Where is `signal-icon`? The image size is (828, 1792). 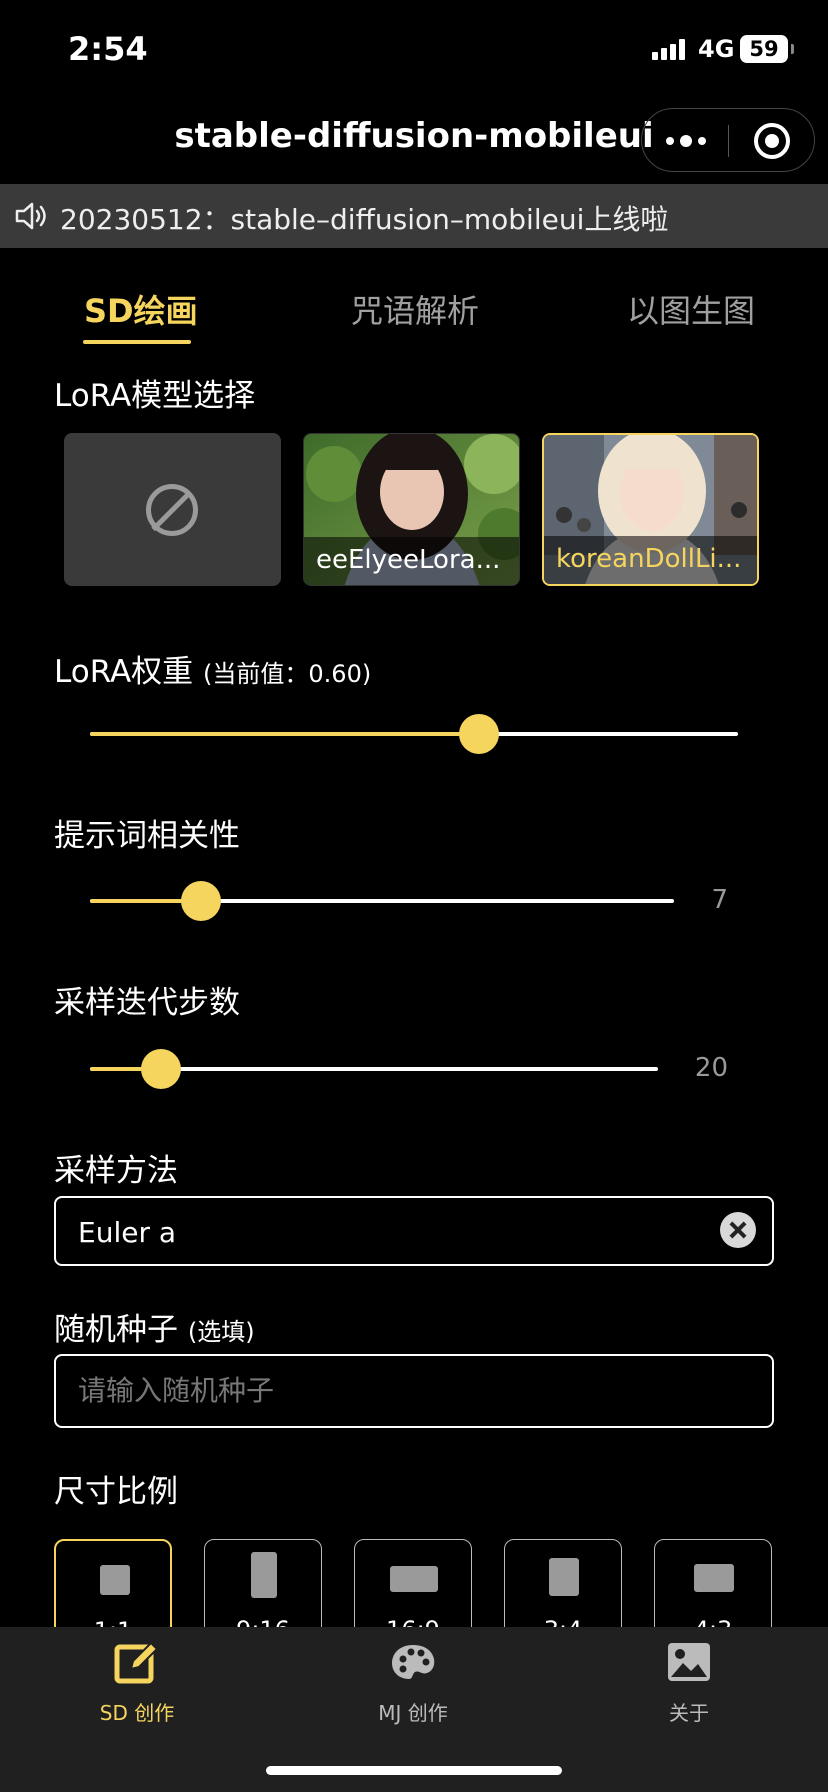
signal-icon is located at coordinates (670, 49).